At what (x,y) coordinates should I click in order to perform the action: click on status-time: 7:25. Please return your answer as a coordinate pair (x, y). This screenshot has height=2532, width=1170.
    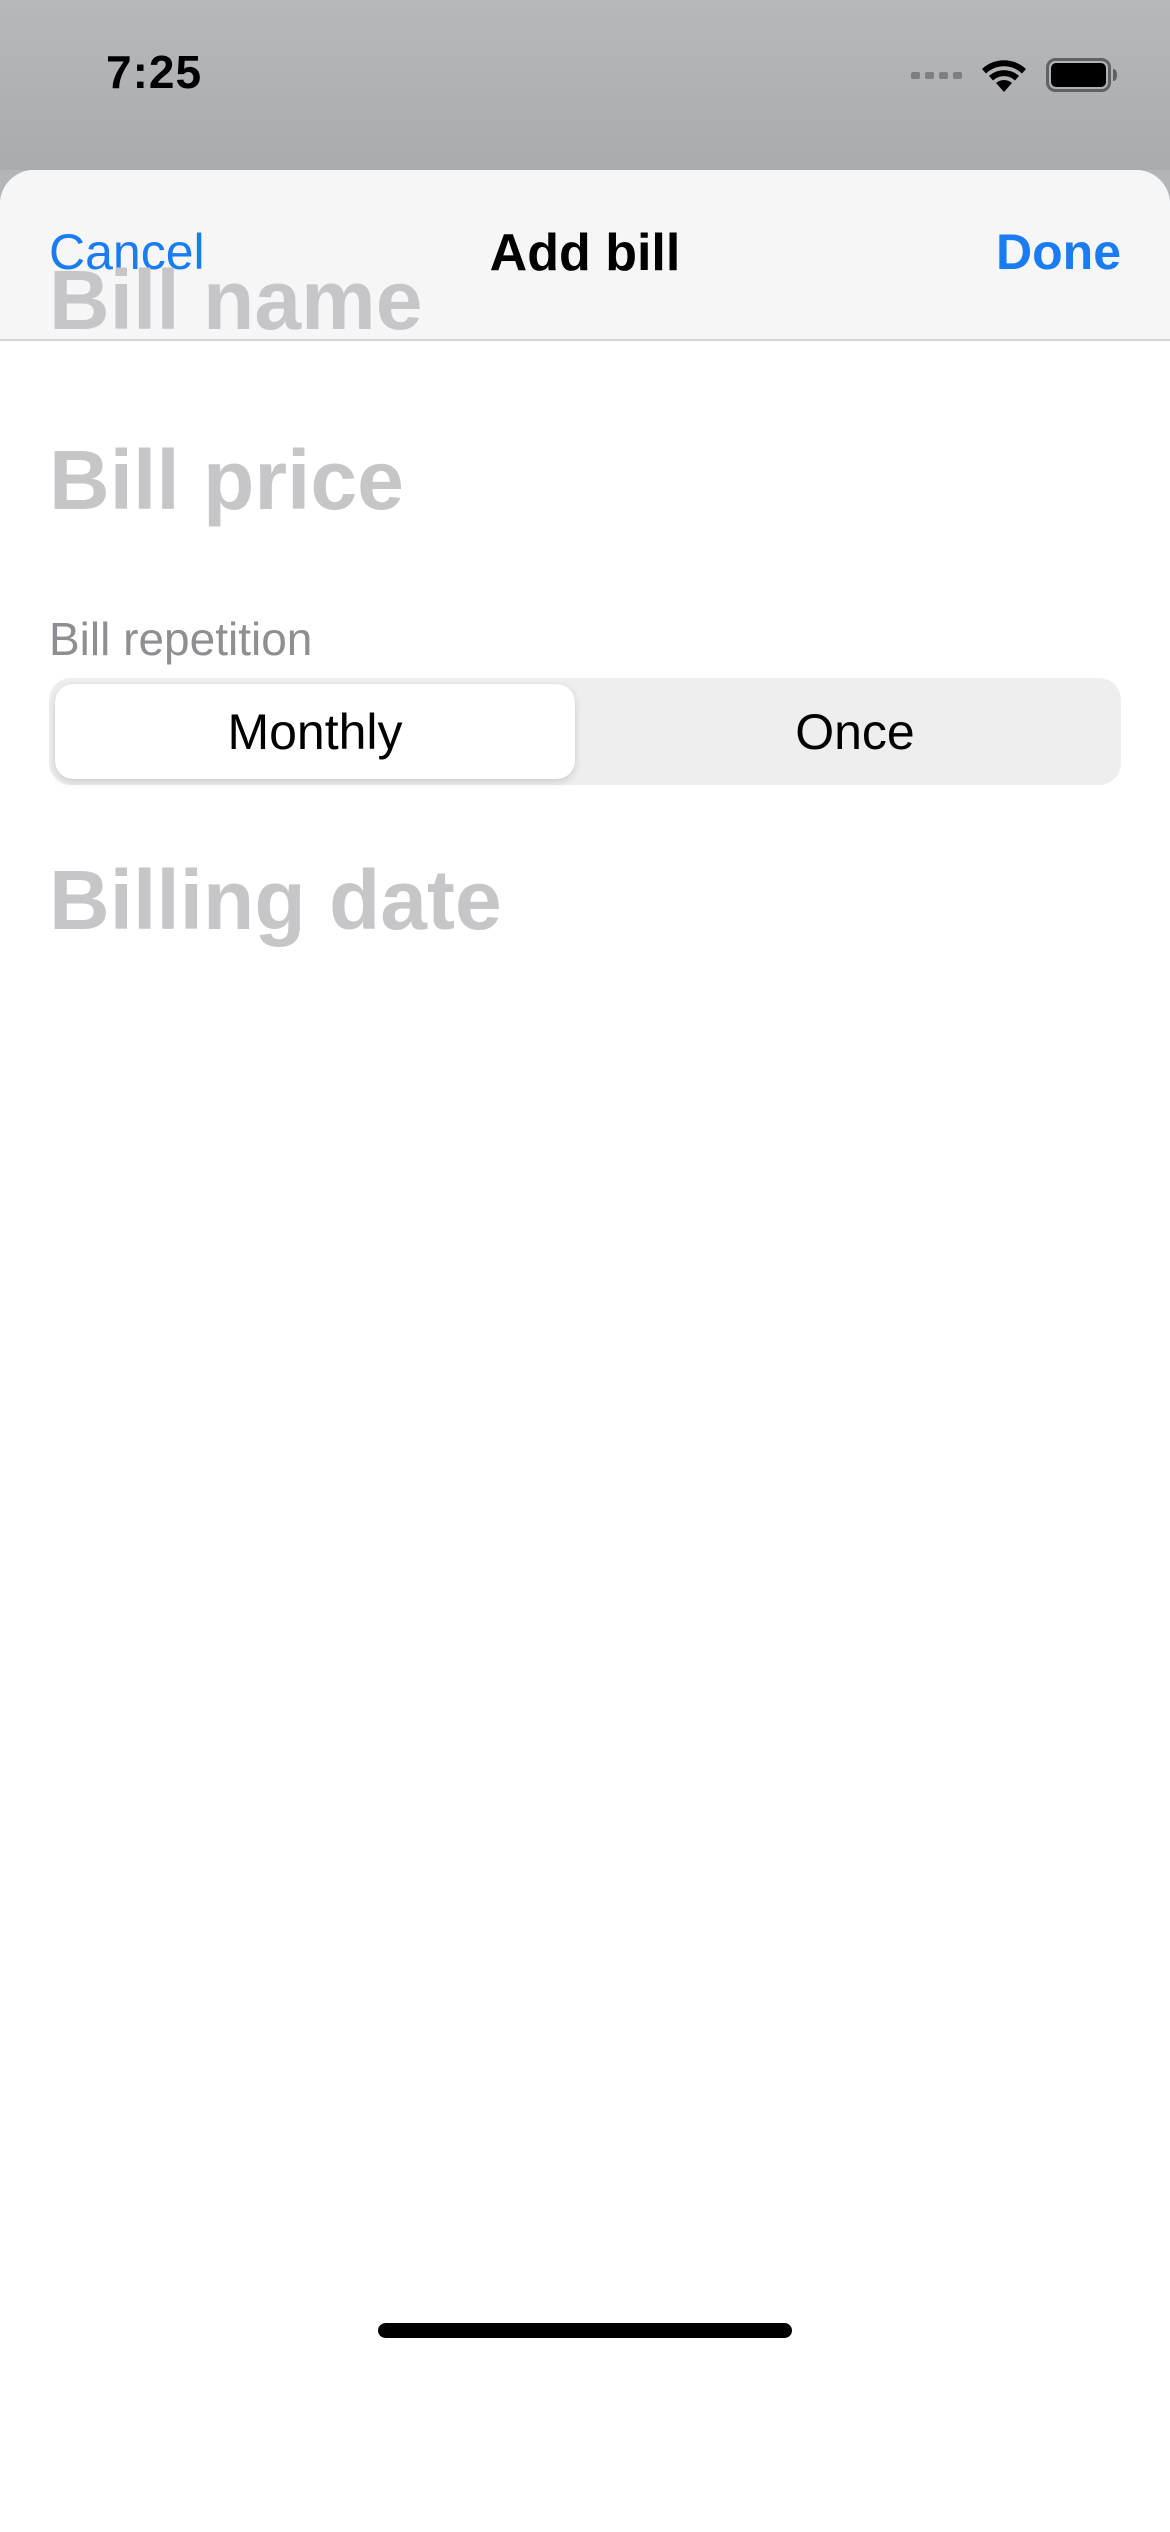
    Looking at the image, I should click on (154, 72).